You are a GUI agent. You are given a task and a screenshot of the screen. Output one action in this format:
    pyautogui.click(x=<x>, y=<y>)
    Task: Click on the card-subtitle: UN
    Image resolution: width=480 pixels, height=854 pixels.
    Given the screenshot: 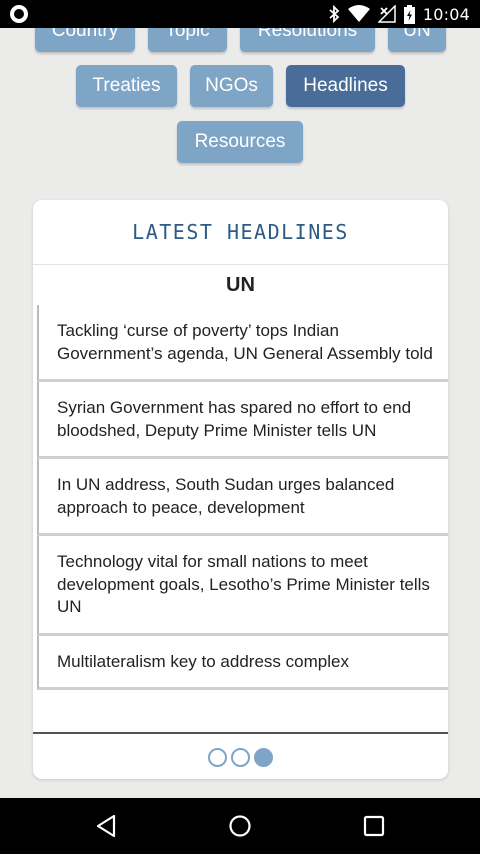 What is the action you would take?
    pyautogui.click(x=240, y=284)
    